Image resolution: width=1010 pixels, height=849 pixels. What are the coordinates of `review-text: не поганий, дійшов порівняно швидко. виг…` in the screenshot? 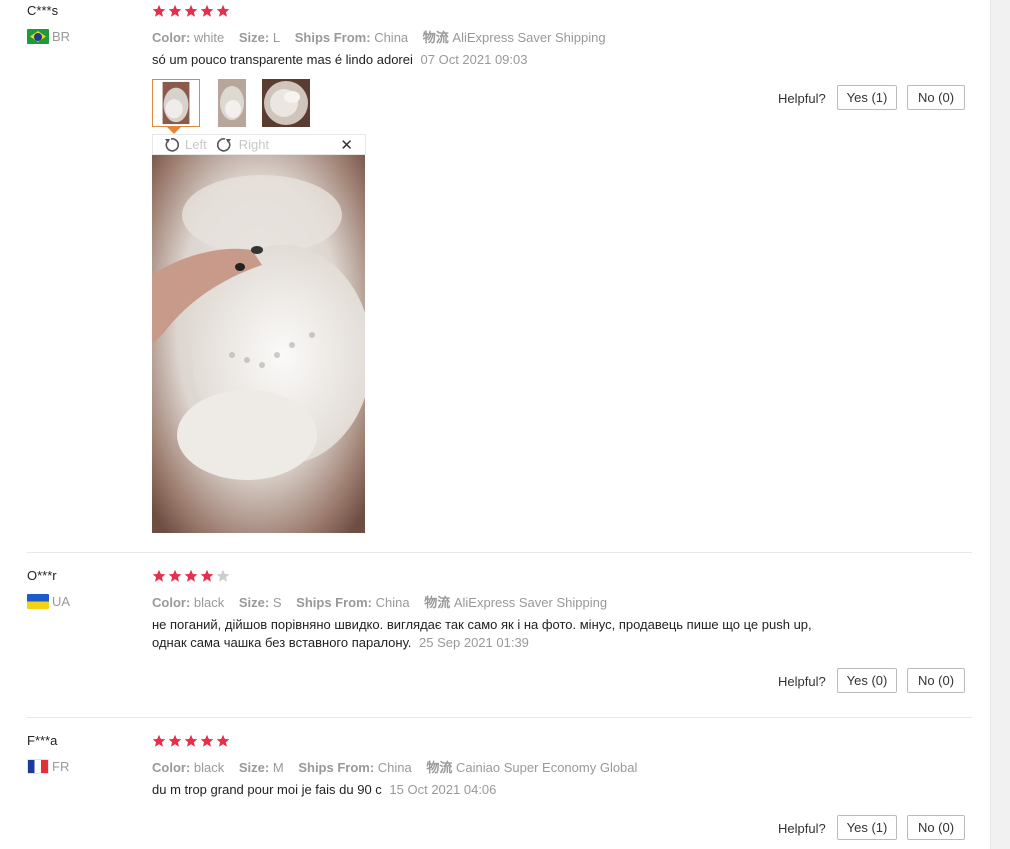 It's located at (482, 634).